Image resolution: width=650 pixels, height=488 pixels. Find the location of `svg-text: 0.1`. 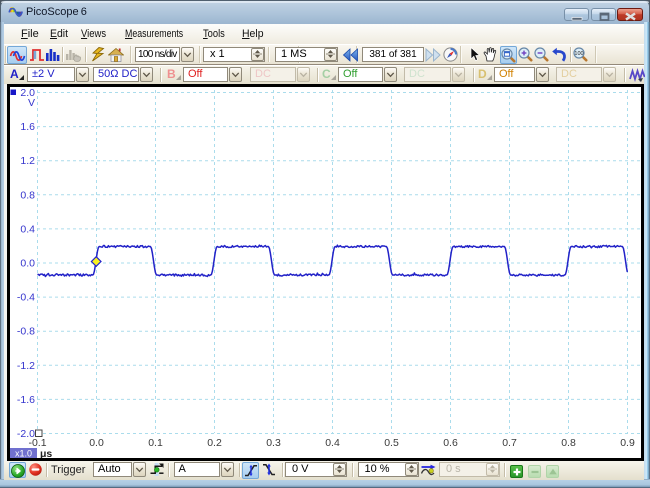

svg-text: 0.1 is located at coordinates (155, 443).